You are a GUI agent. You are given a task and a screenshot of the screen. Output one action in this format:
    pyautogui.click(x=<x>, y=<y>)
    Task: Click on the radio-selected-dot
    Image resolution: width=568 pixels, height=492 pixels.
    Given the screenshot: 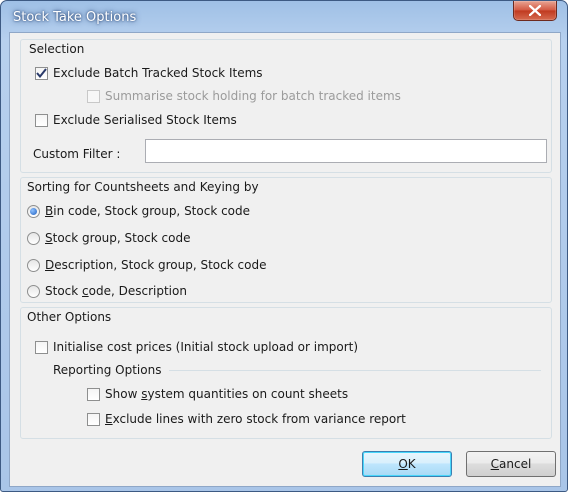 What is the action you would take?
    pyautogui.click(x=33, y=211)
    